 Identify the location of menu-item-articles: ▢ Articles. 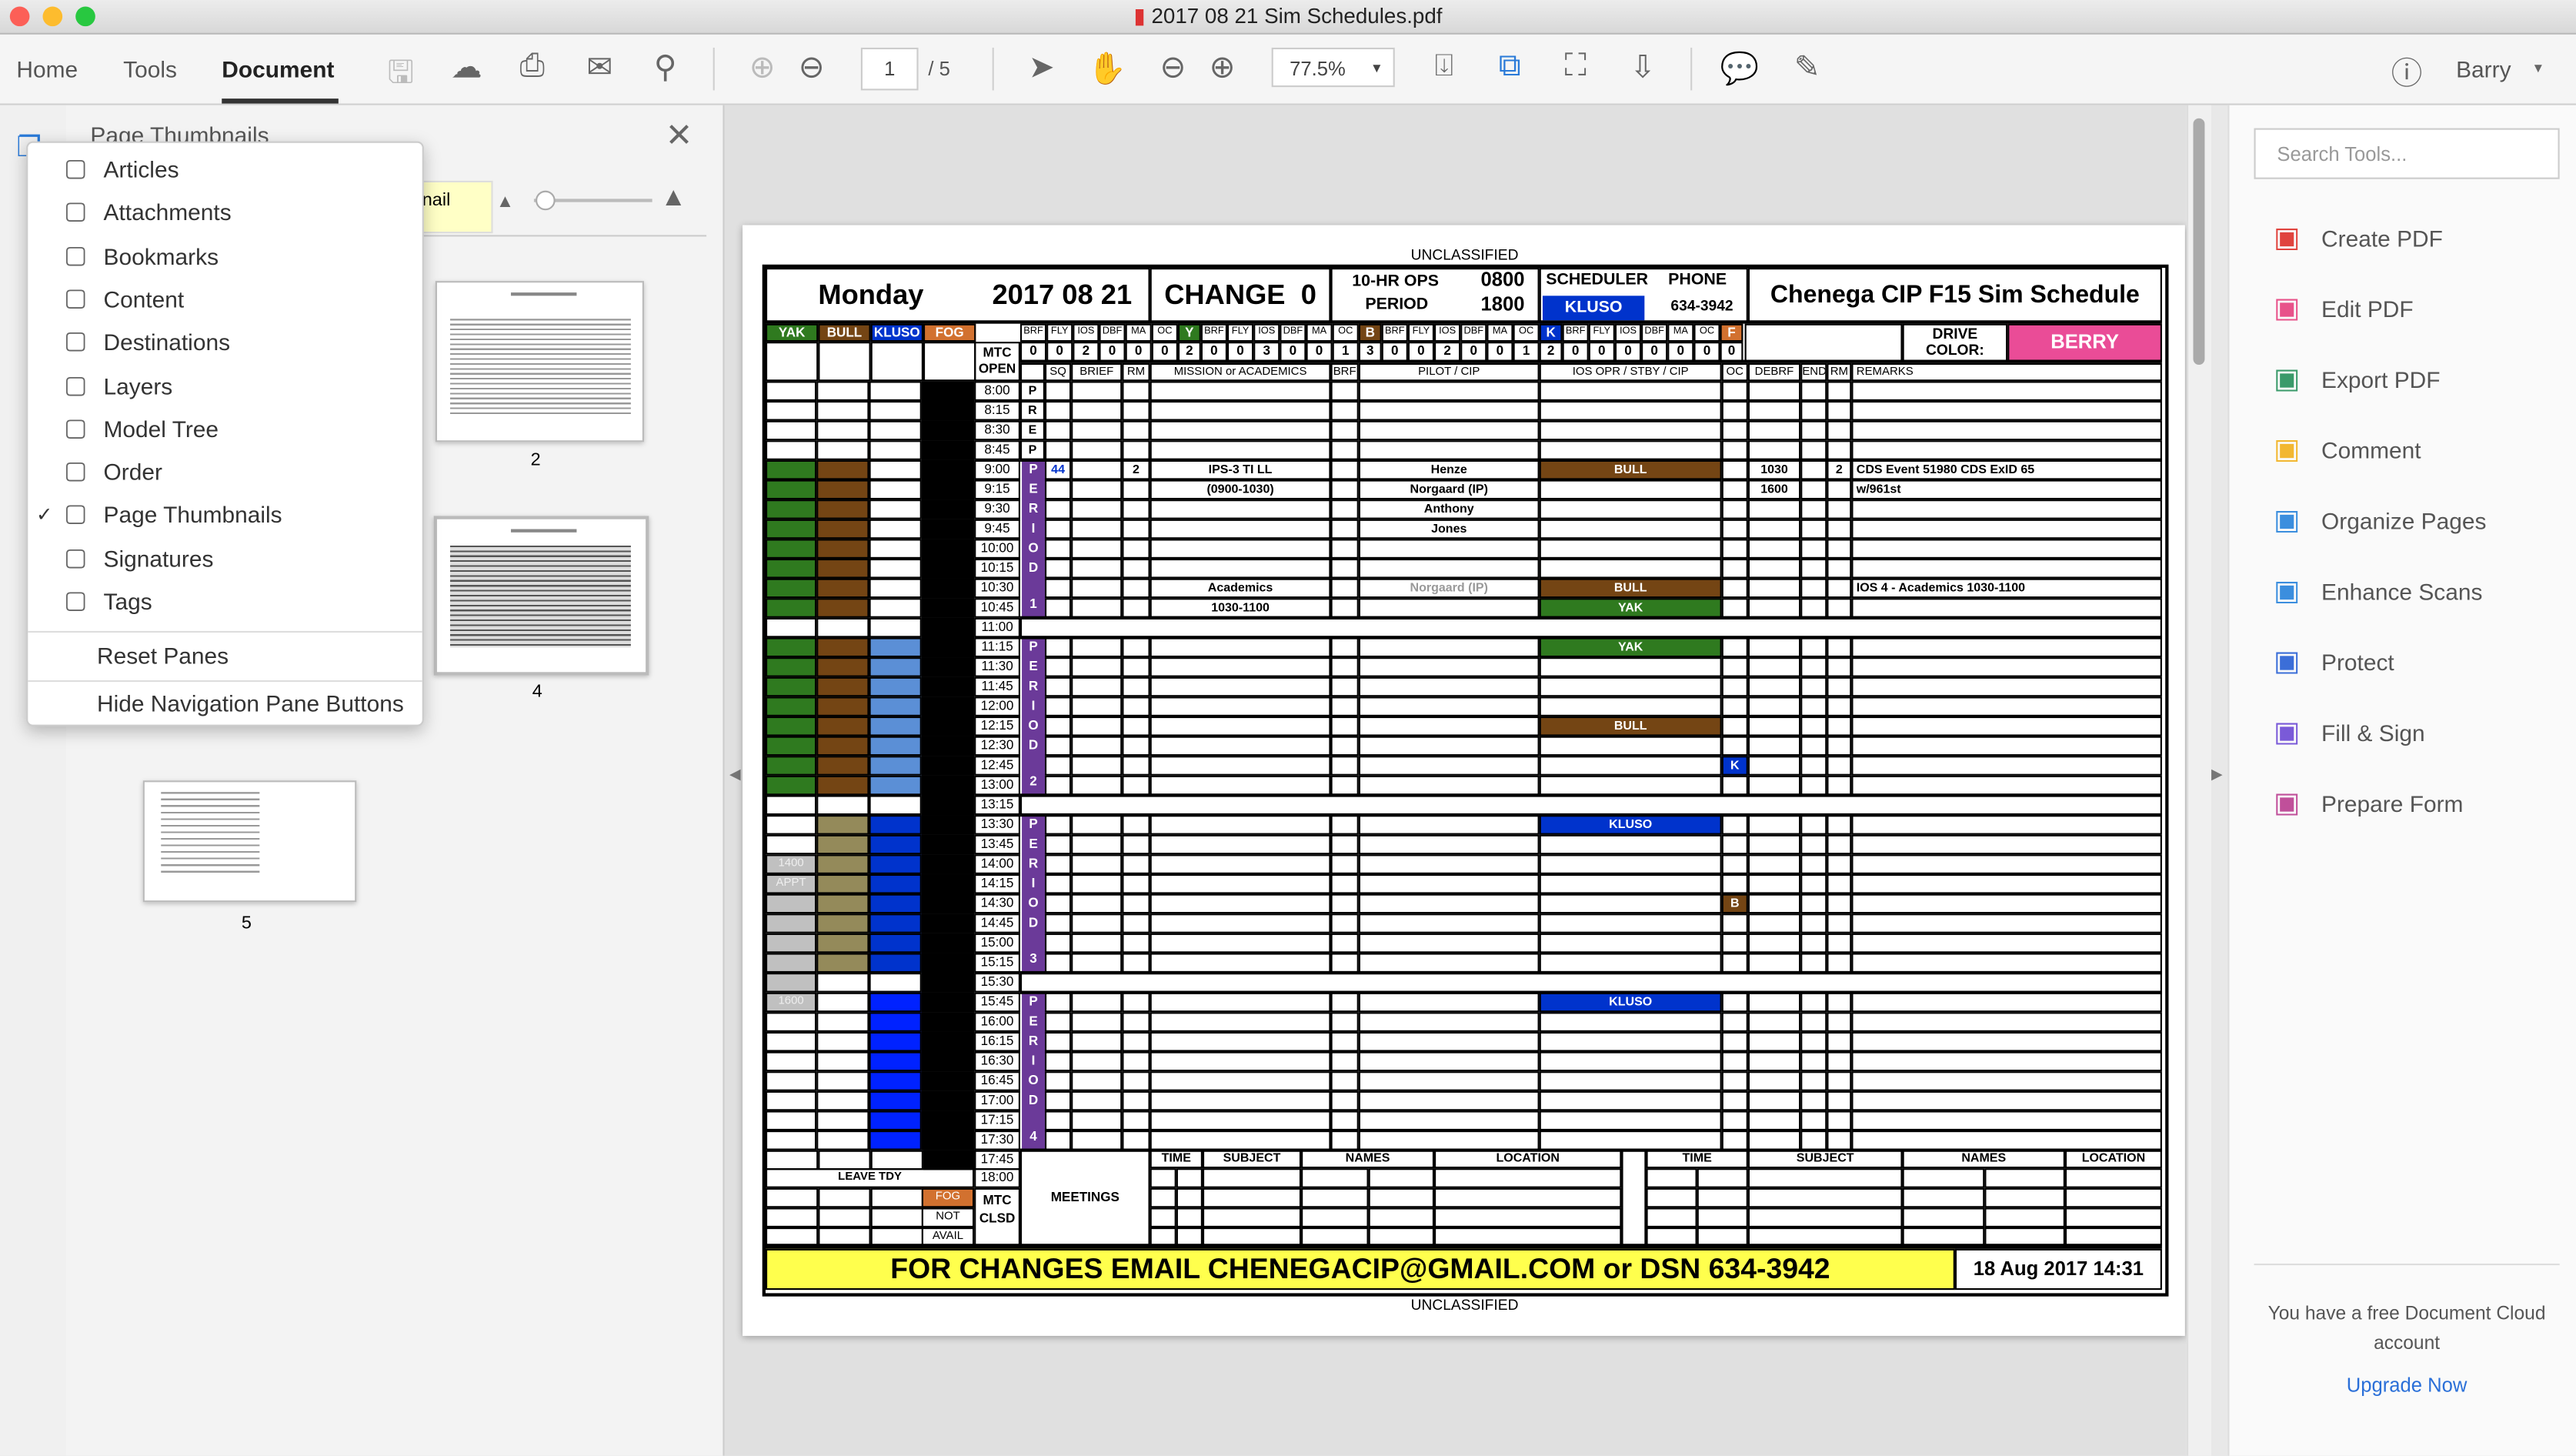
(225, 170).